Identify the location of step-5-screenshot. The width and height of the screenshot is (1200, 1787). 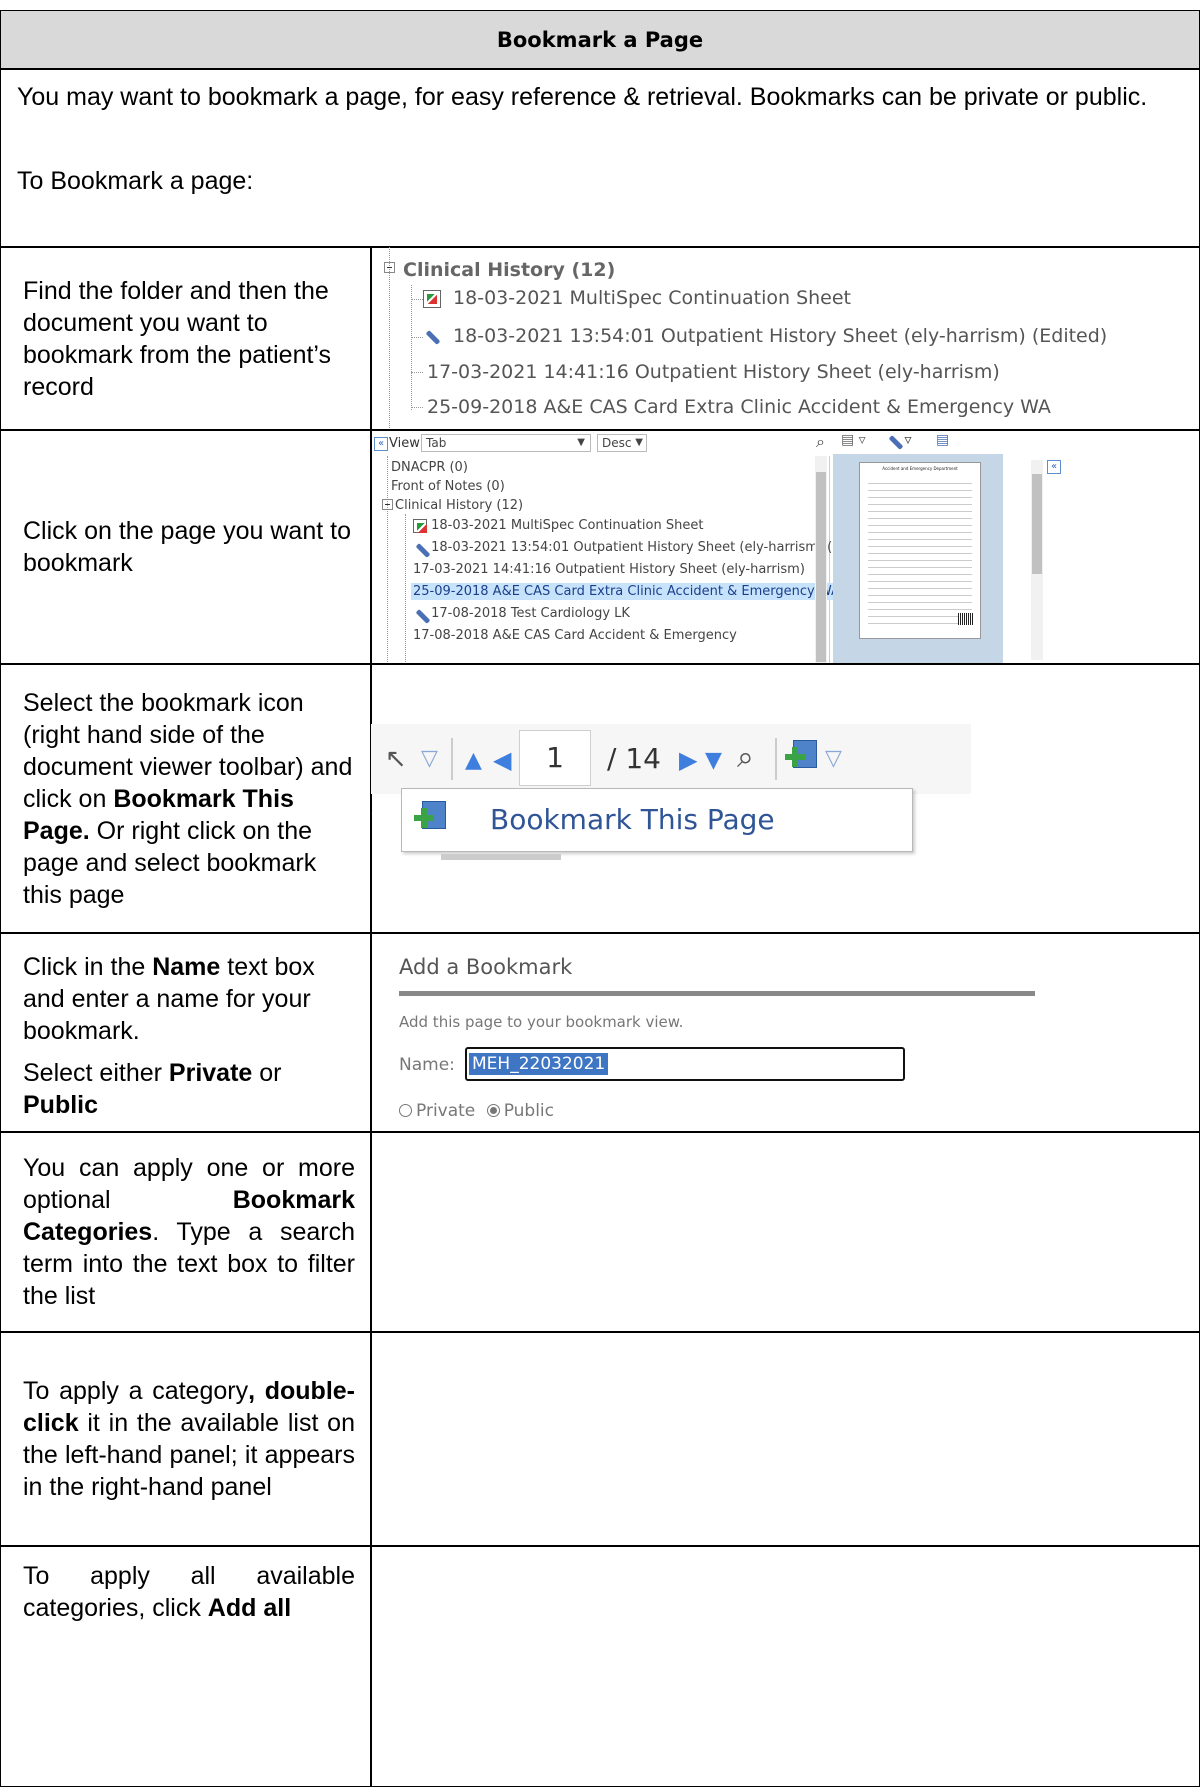
(785, 1232).